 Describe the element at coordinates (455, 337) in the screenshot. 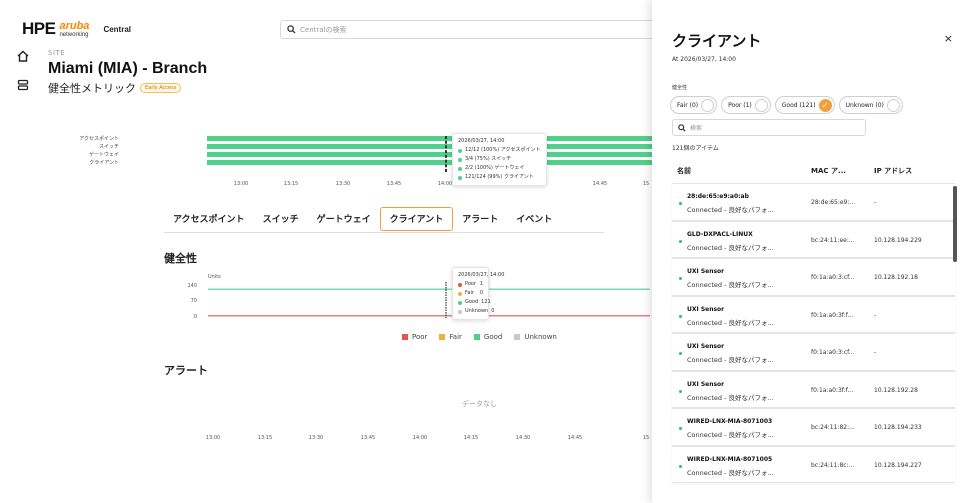

I see `legend-label: Fair` at that location.